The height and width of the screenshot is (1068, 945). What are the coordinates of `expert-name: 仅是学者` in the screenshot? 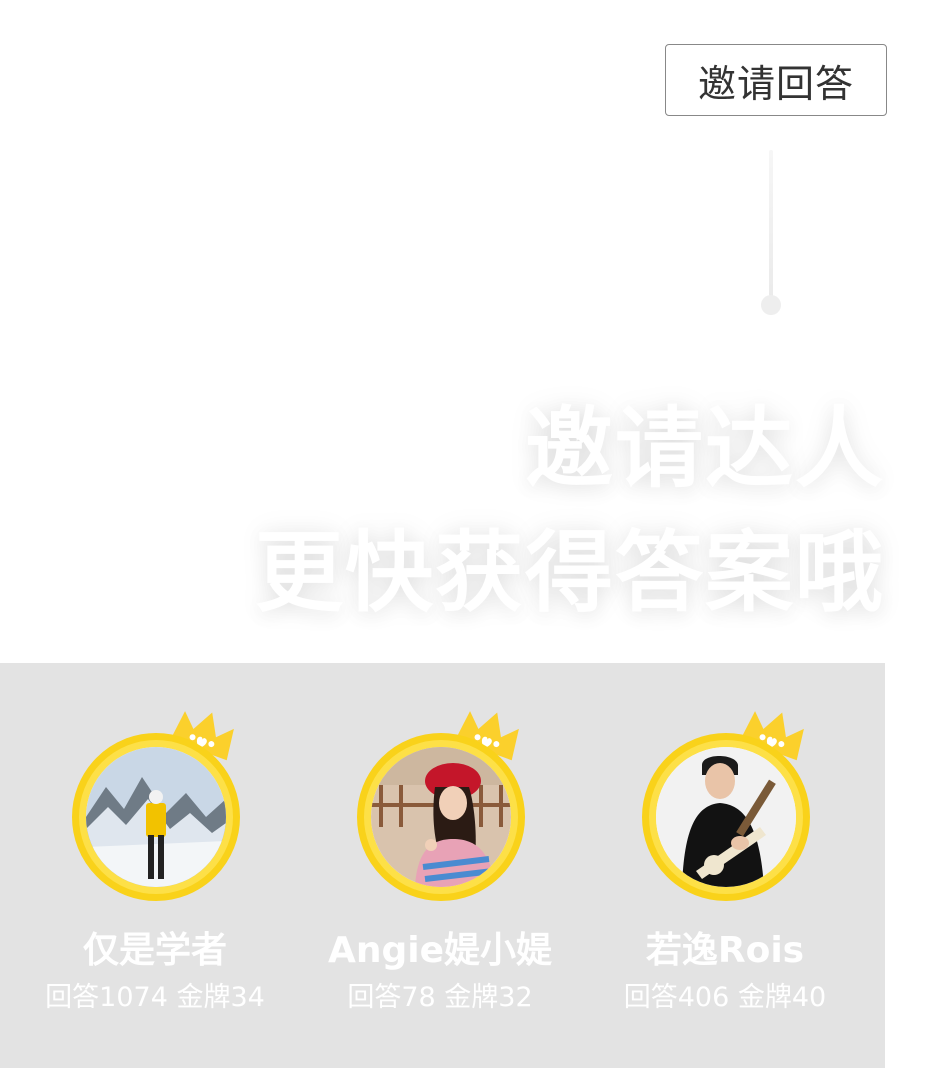 It's located at (154, 950).